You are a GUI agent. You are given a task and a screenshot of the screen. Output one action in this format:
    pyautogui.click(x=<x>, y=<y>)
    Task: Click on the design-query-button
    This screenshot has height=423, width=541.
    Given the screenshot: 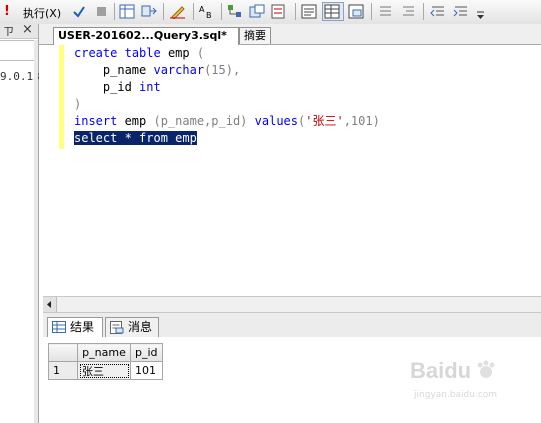 What is the action you would take?
    pyautogui.click(x=178, y=11)
    